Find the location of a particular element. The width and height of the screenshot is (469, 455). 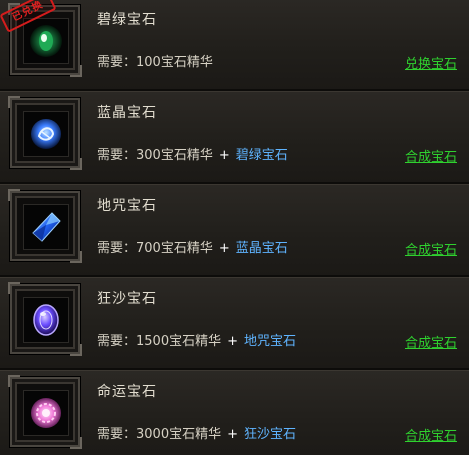

gem-name: 碧绿宝石 is located at coordinates (127, 20).